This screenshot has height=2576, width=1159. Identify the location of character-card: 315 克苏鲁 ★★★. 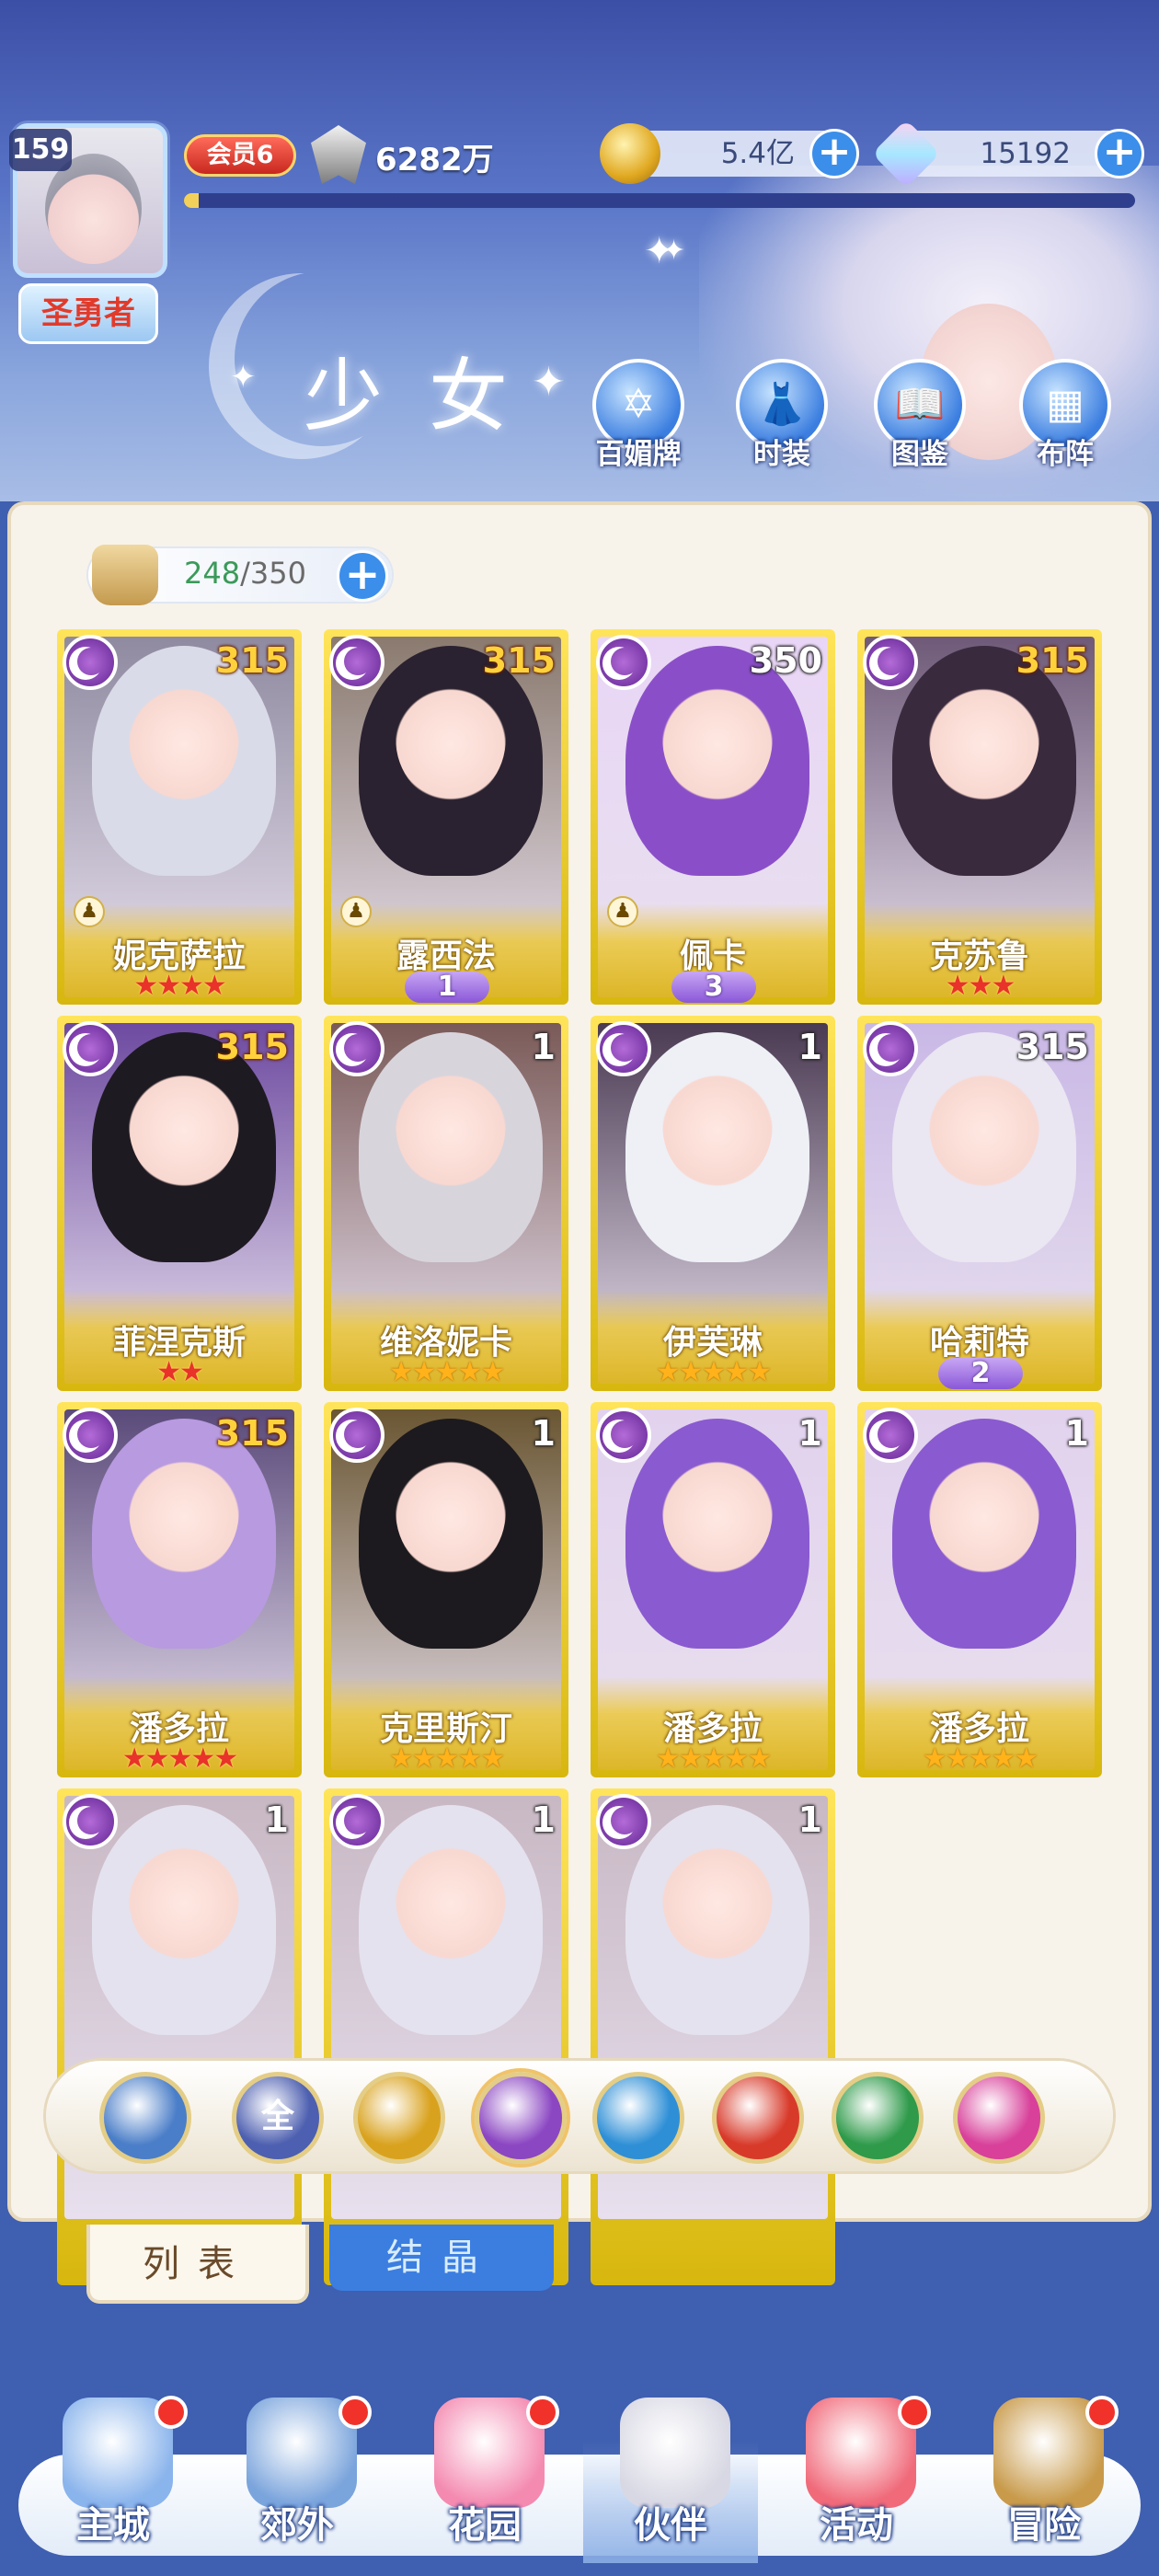
(979, 817).